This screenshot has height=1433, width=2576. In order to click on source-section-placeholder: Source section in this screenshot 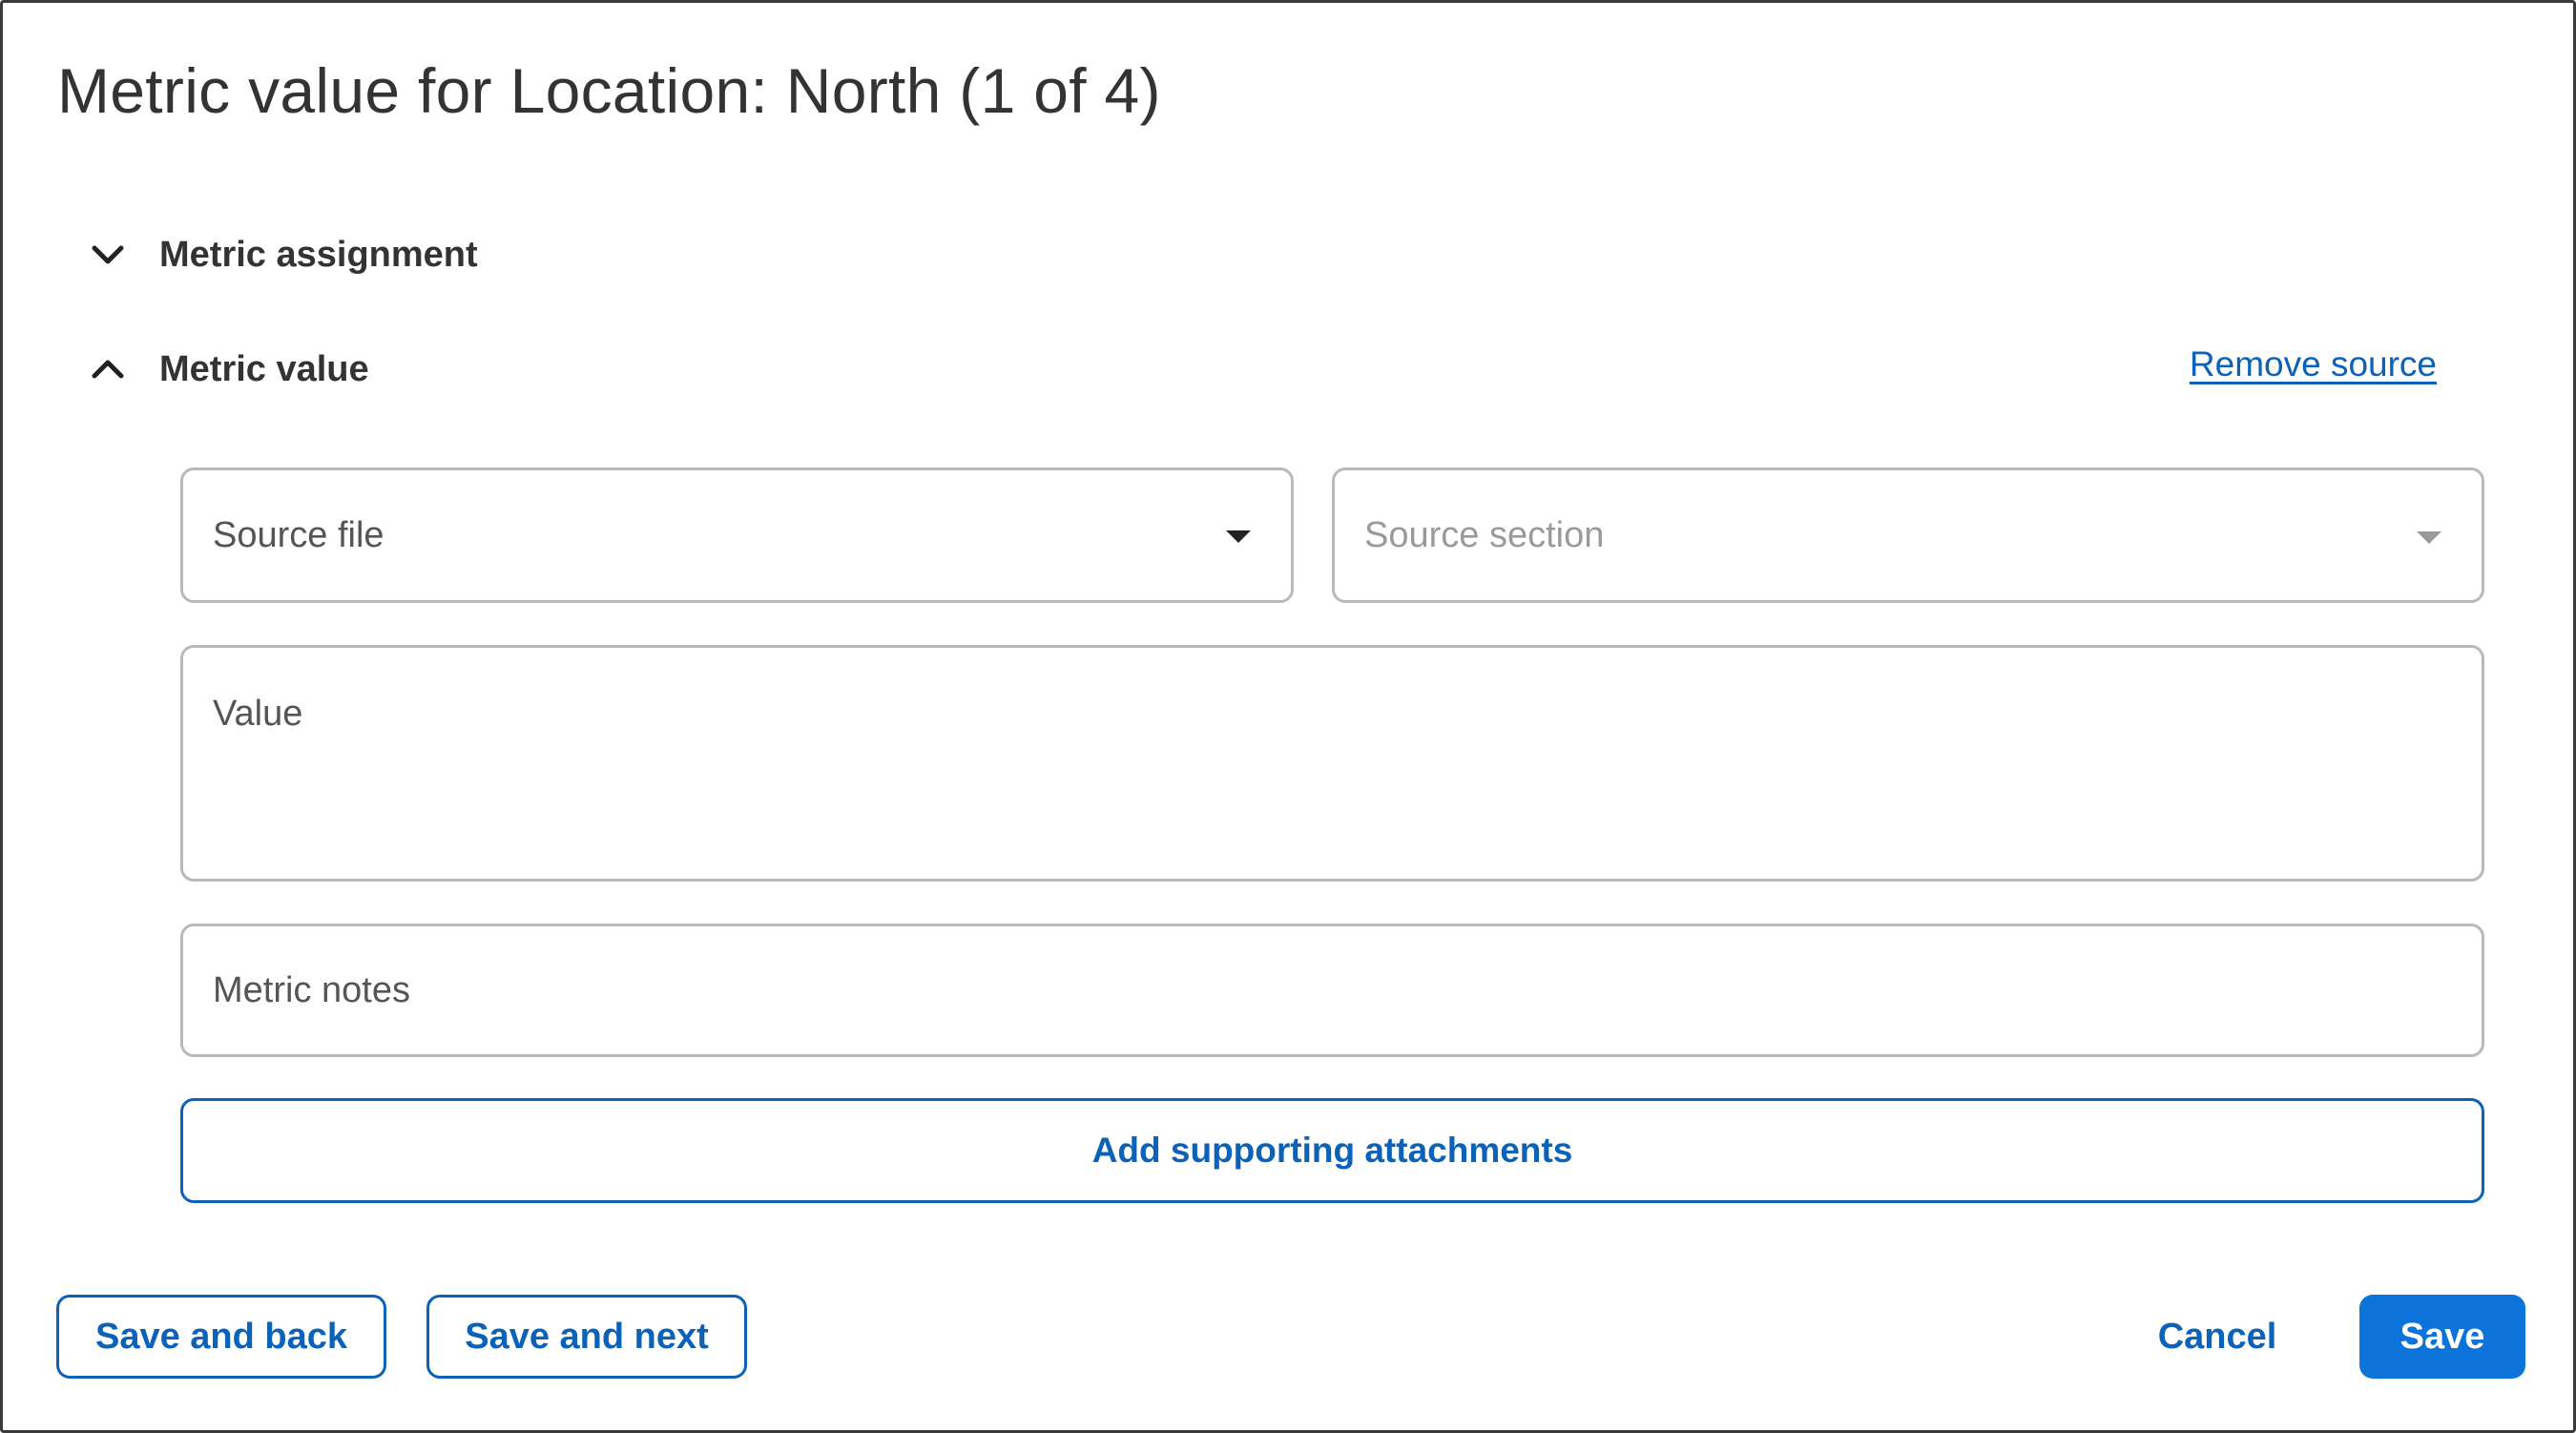, I will do `click(1484, 535)`.